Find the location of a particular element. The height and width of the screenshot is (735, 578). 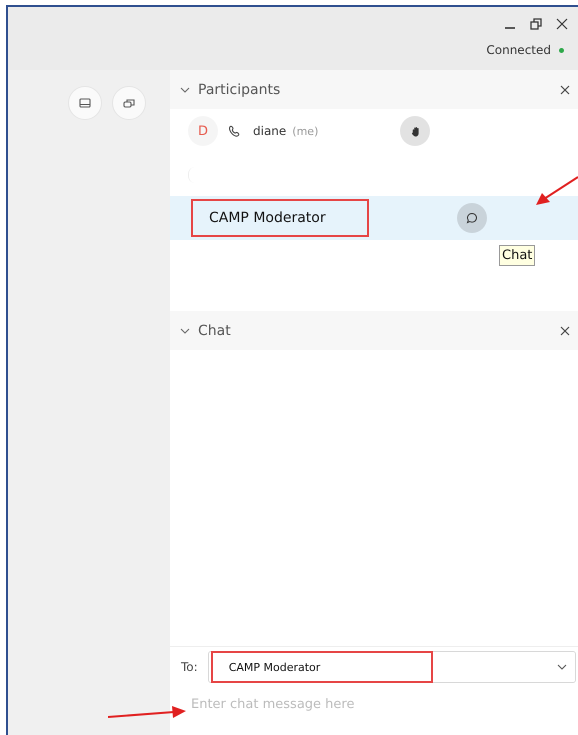

caret-icon is located at coordinates (562, 667).